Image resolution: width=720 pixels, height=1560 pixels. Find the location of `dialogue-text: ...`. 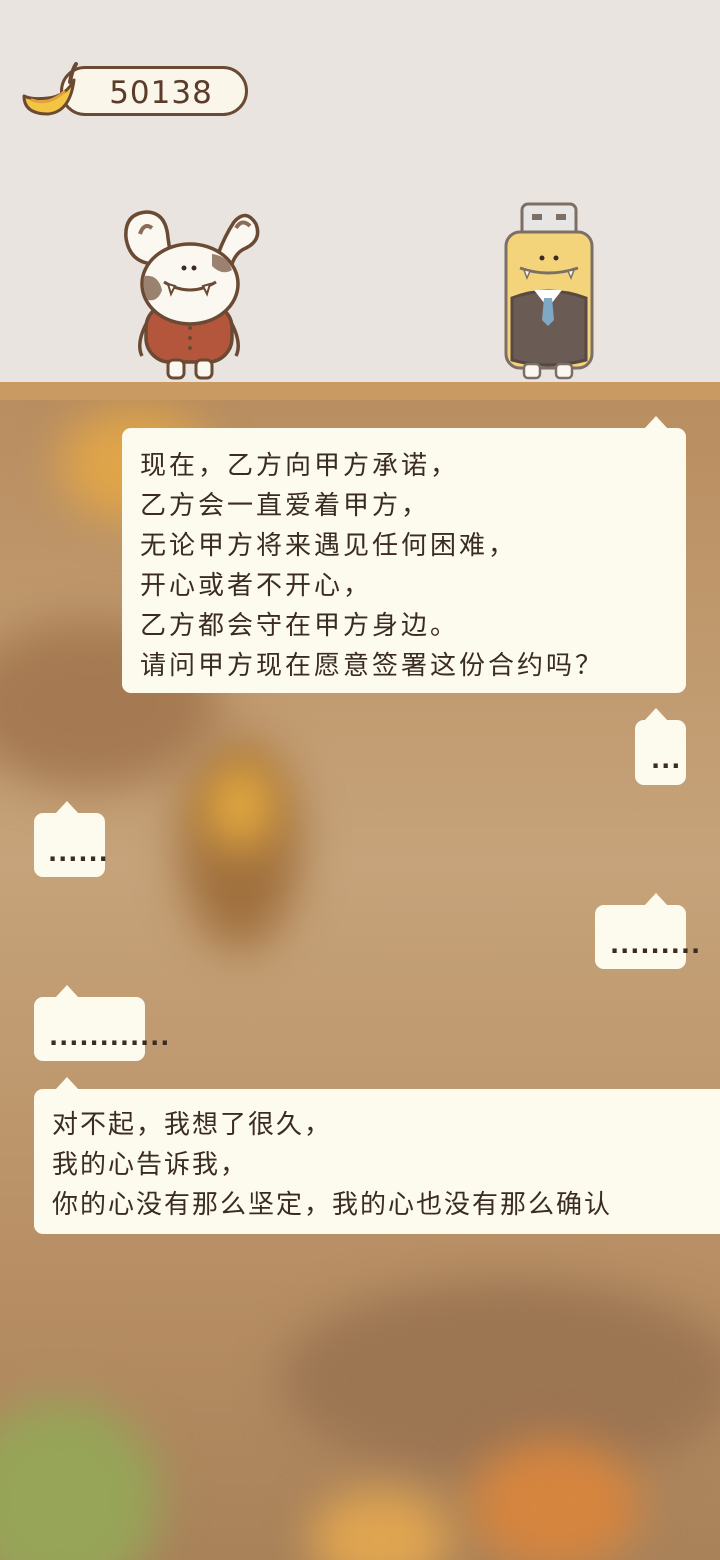

dialogue-text: ... is located at coordinates (666, 760).